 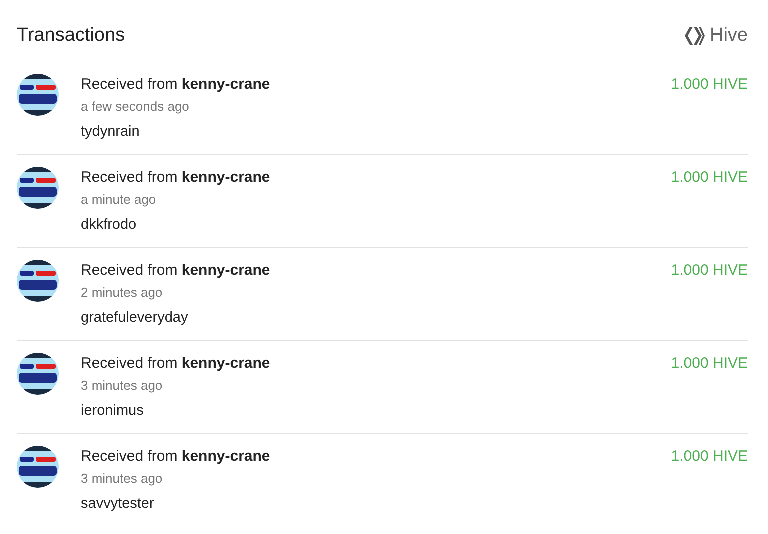 What do you see at coordinates (119, 200) in the screenshot?
I see `timestamp: a minute ago` at bounding box center [119, 200].